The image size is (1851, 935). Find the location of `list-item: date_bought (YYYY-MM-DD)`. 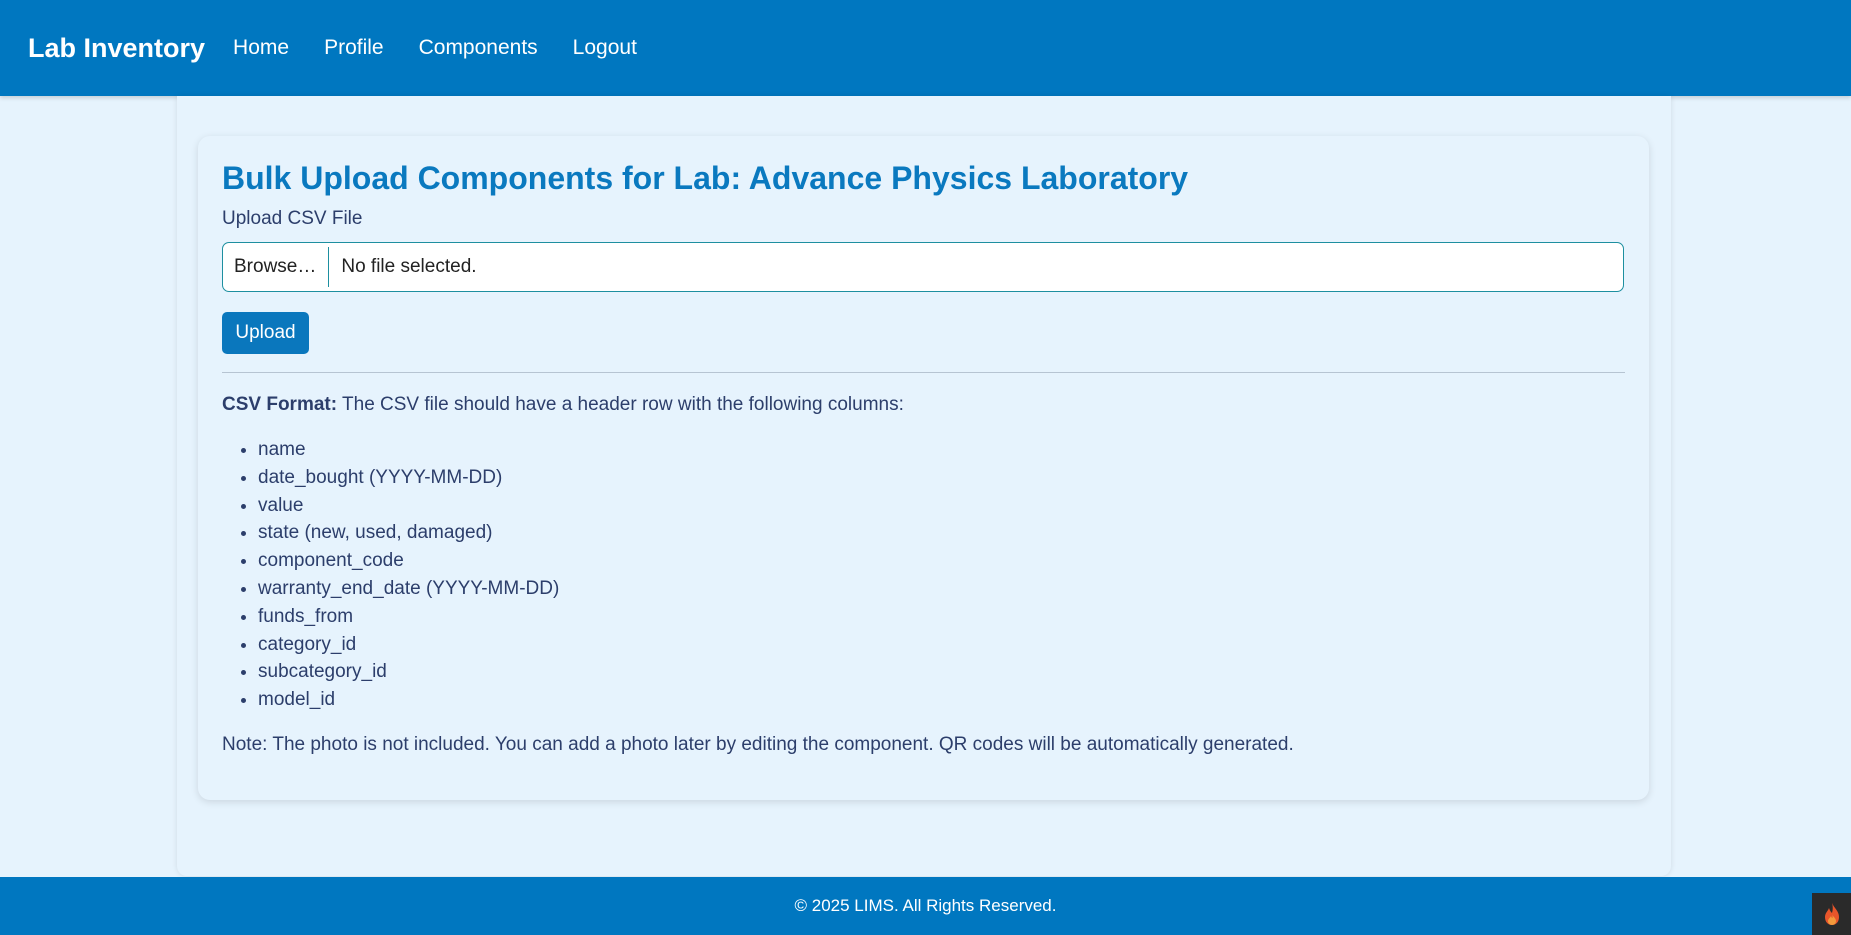

list-item: date_bought (YYYY-MM-DD) is located at coordinates (408, 478).